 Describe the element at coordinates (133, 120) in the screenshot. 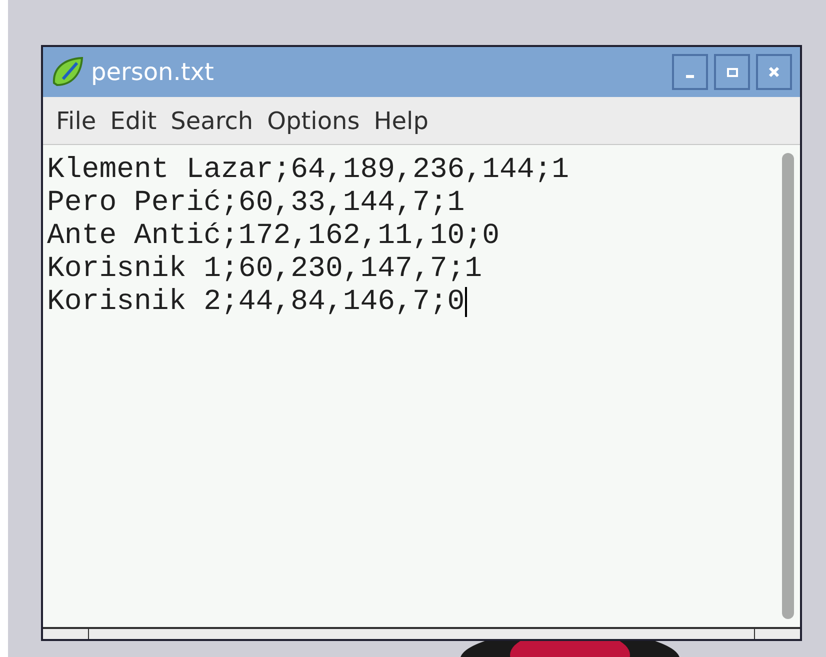

I see `menu-item: Edit` at that location.